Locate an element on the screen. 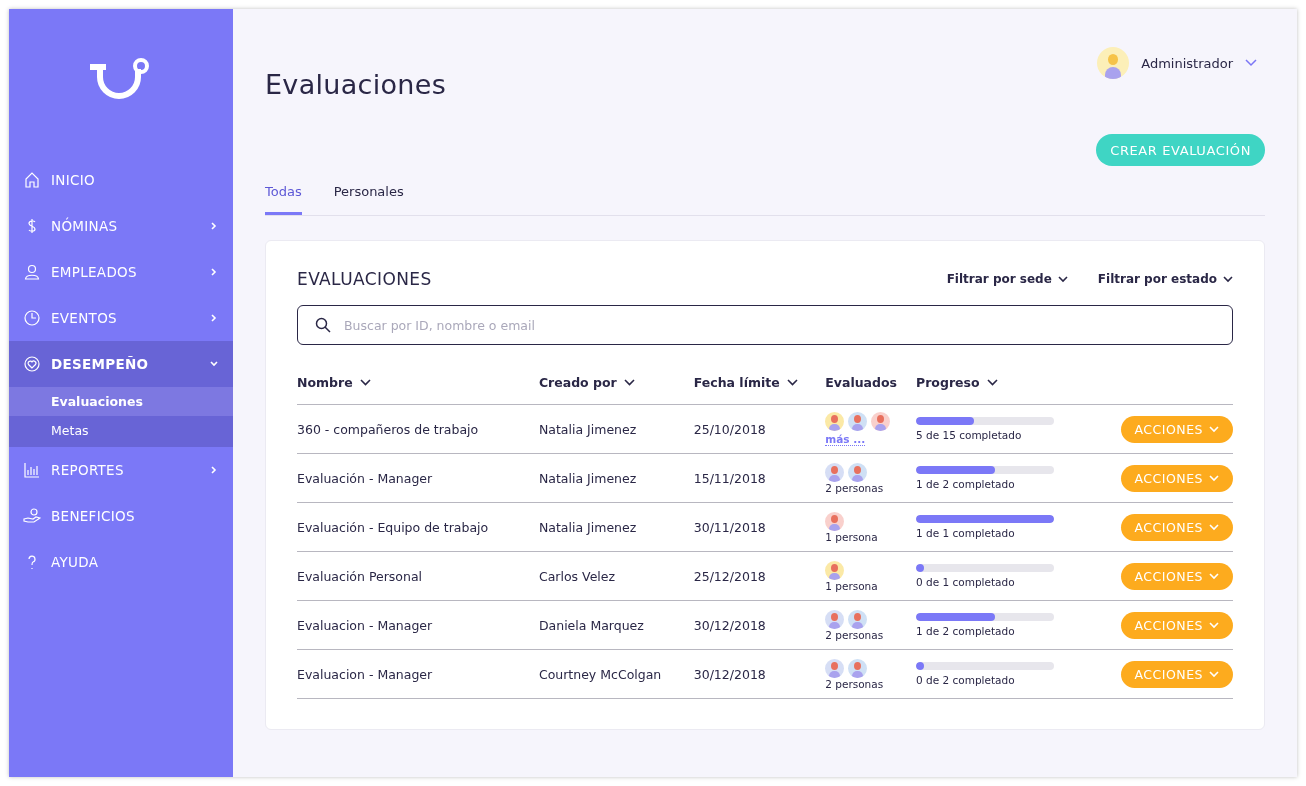 The image size is (1306, 786). table-cell: 15/11/2018 is located at coordinates (729, 478).